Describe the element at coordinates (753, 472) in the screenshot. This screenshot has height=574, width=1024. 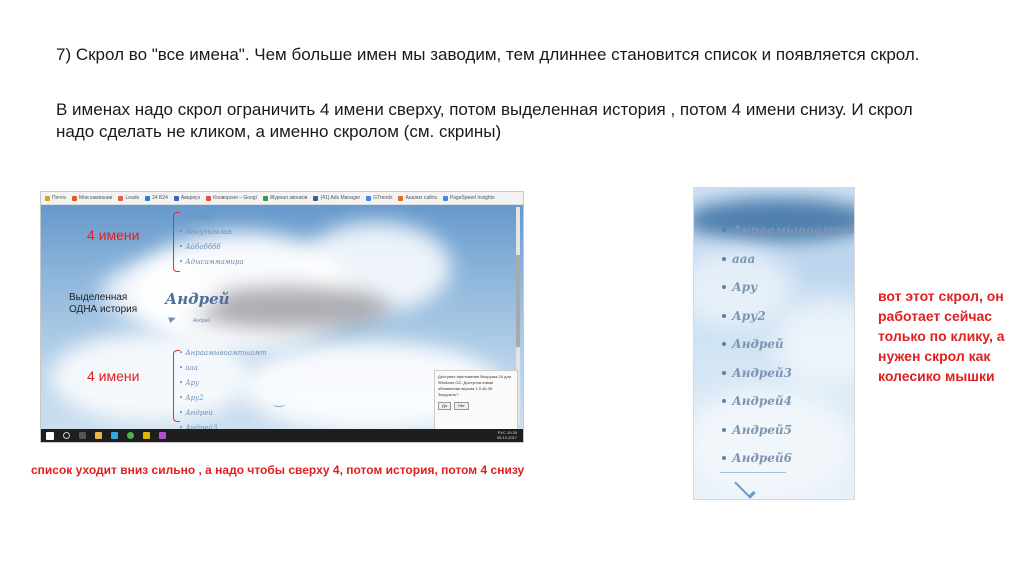
I see `divider` at that location.